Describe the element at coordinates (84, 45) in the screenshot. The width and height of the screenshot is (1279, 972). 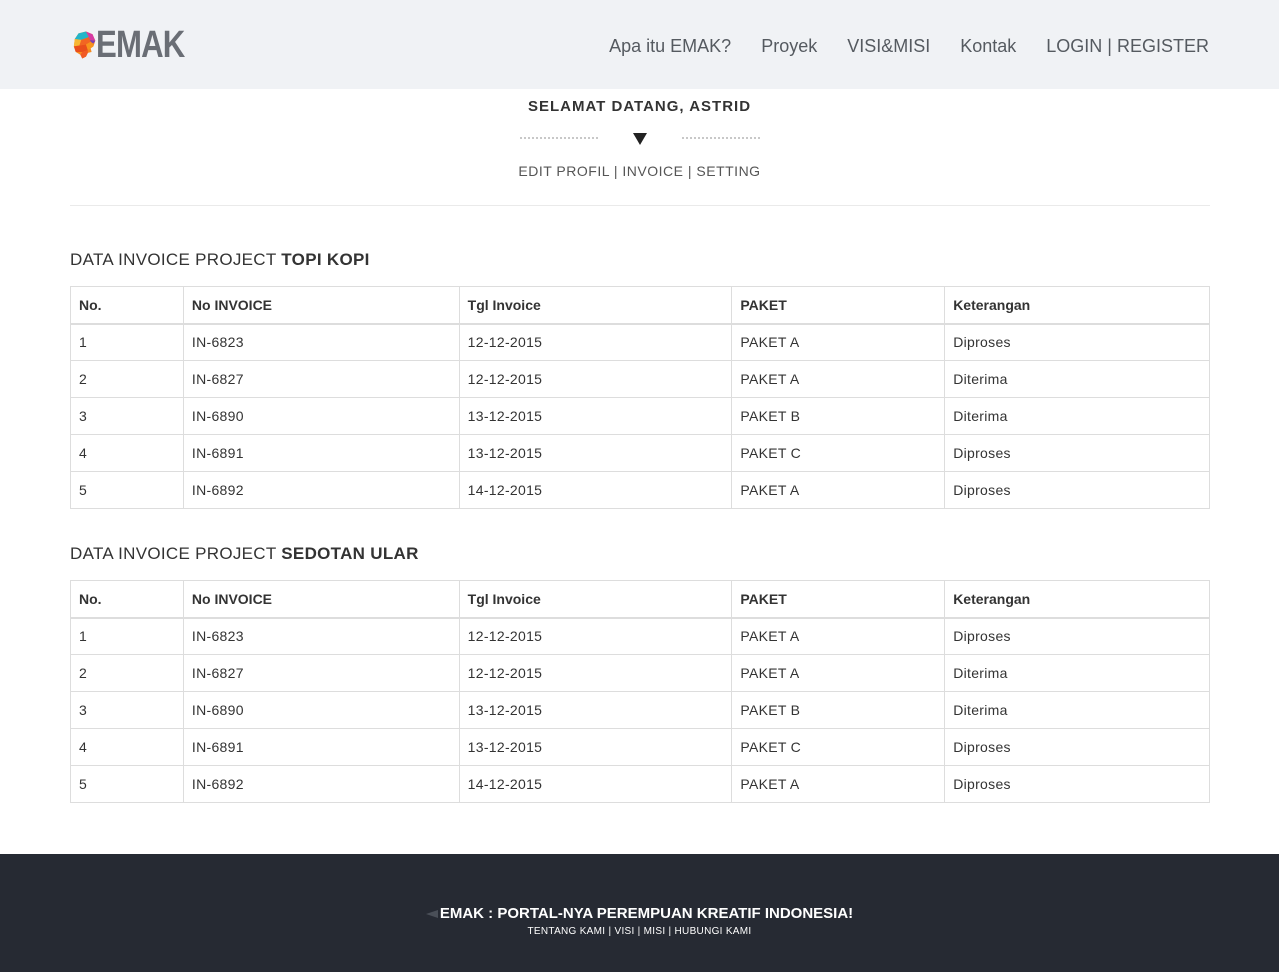
I see `woman-head-logo-icon` at that location.